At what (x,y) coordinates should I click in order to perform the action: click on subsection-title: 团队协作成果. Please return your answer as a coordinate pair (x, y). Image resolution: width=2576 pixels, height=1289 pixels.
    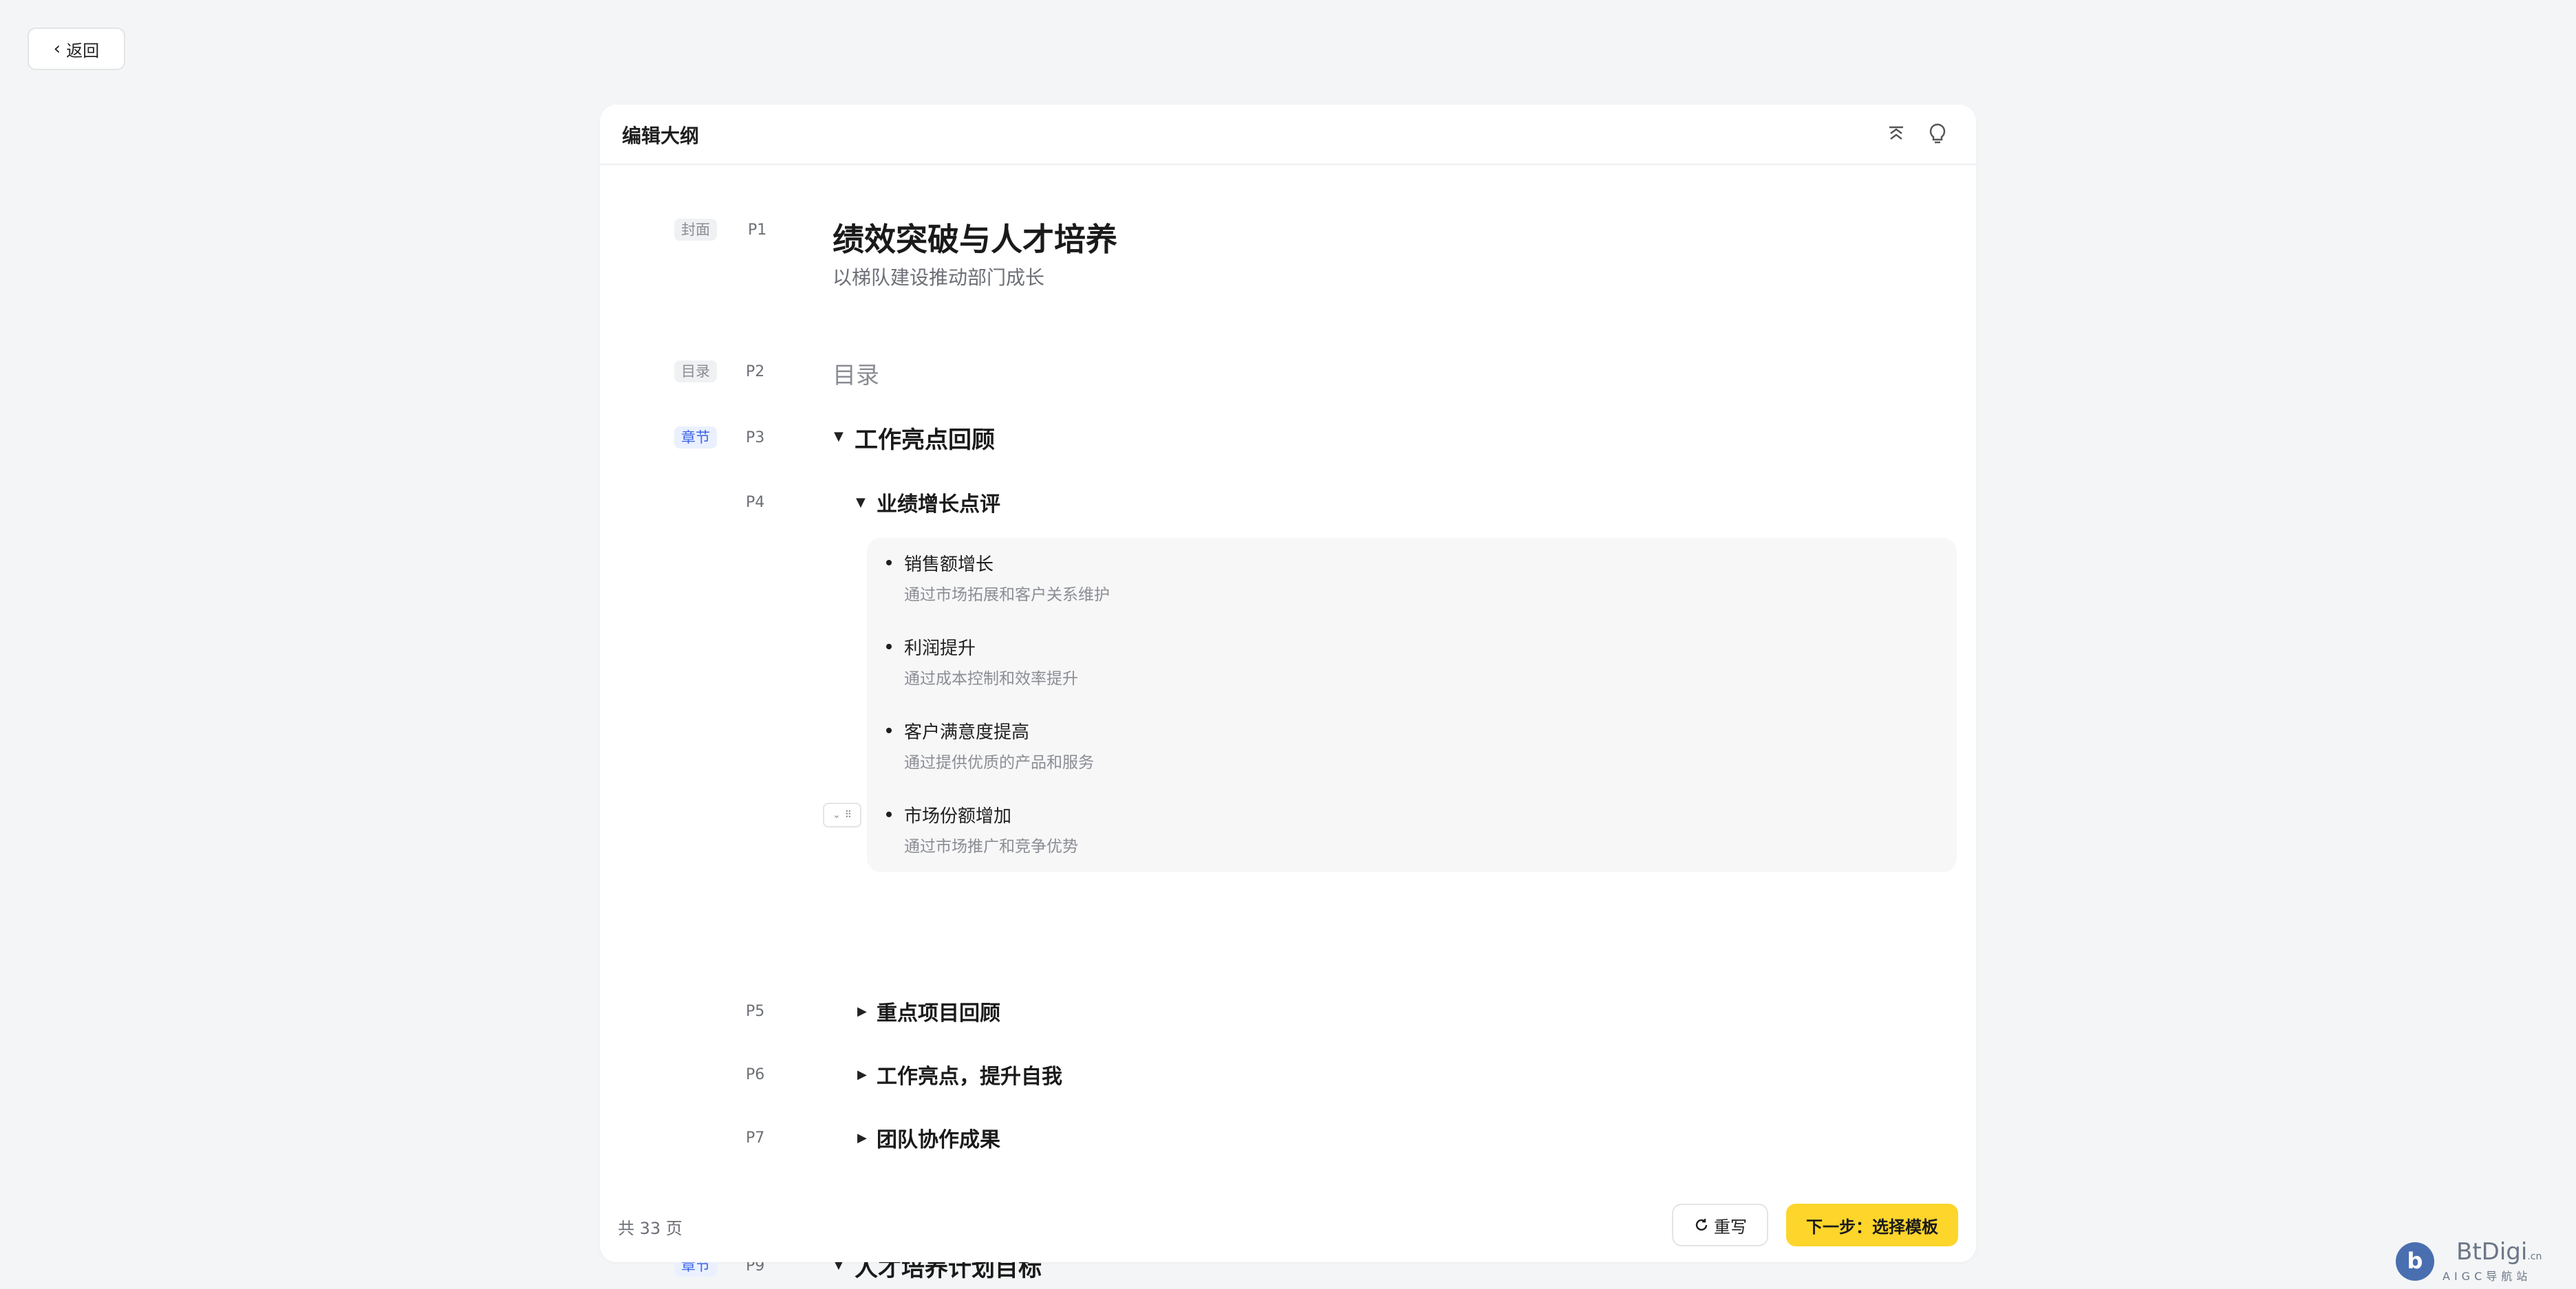
    Looking at the image, I should click on (938, 1138).